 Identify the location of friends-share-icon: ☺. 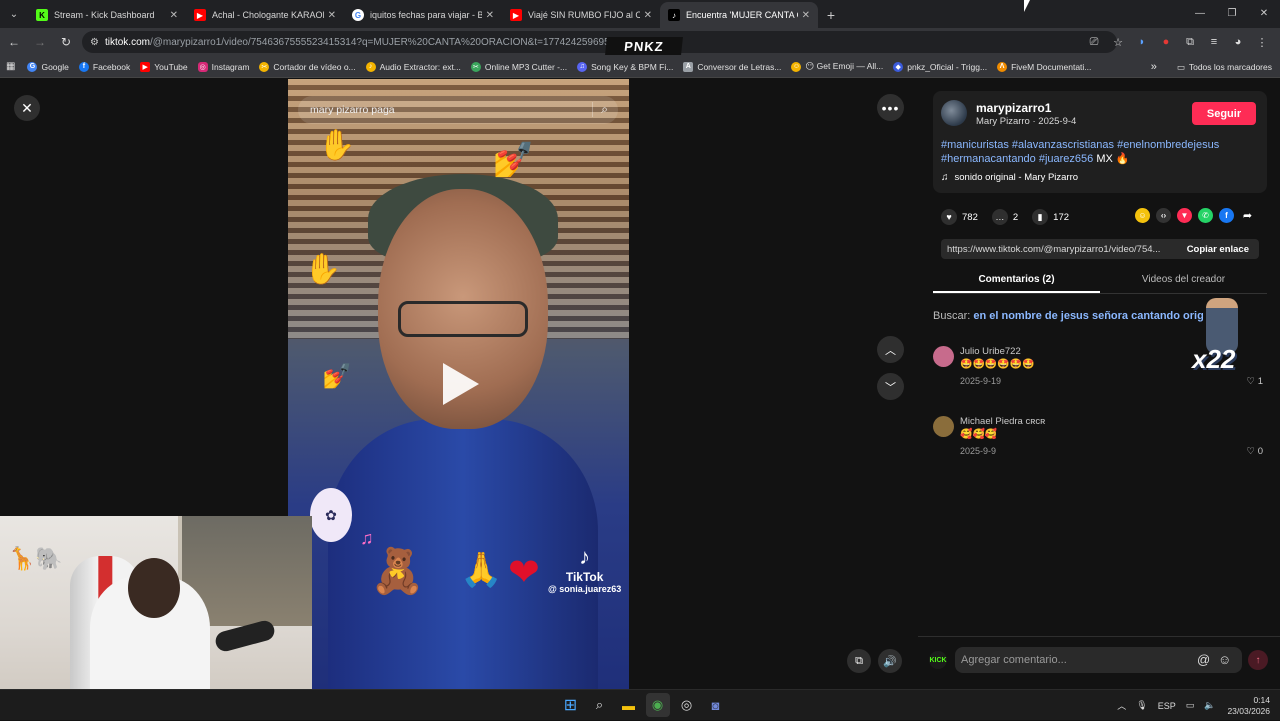
(1142, 215).